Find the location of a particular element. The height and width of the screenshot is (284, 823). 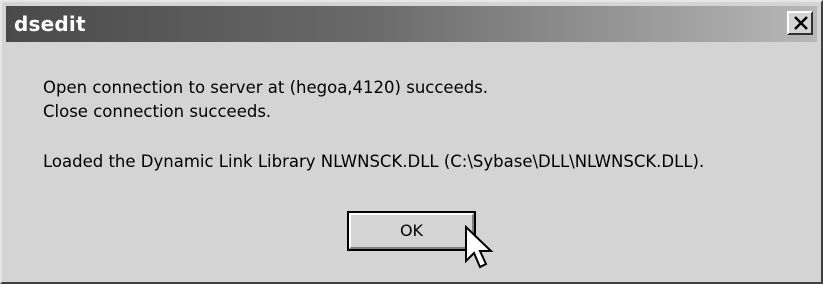

ok-button-label: OK is located at coordinates (411, 230).